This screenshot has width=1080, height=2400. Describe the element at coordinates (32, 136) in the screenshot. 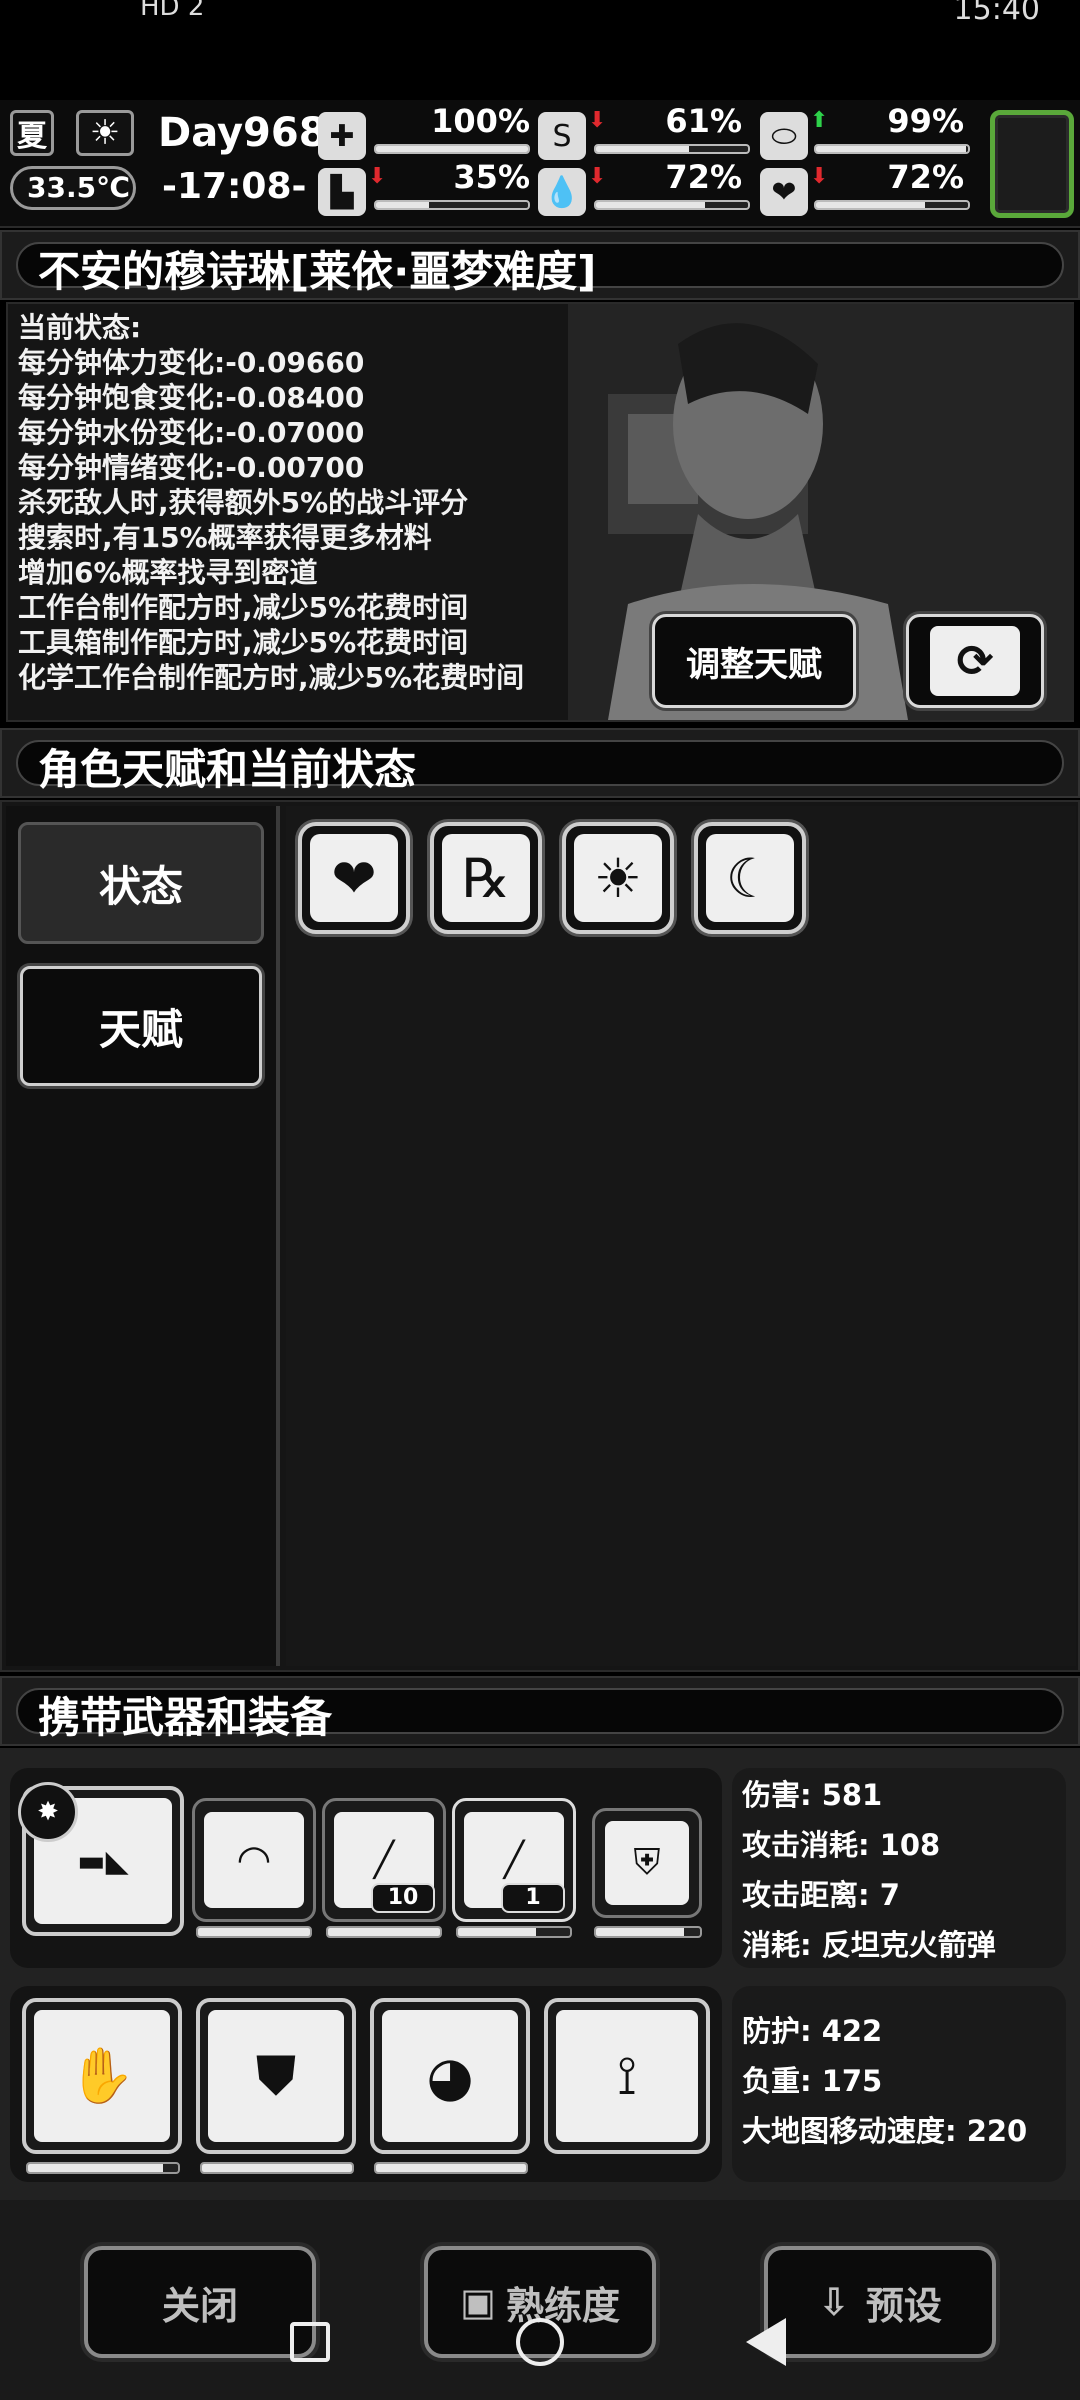

I see `season-label: 夏` at that location.